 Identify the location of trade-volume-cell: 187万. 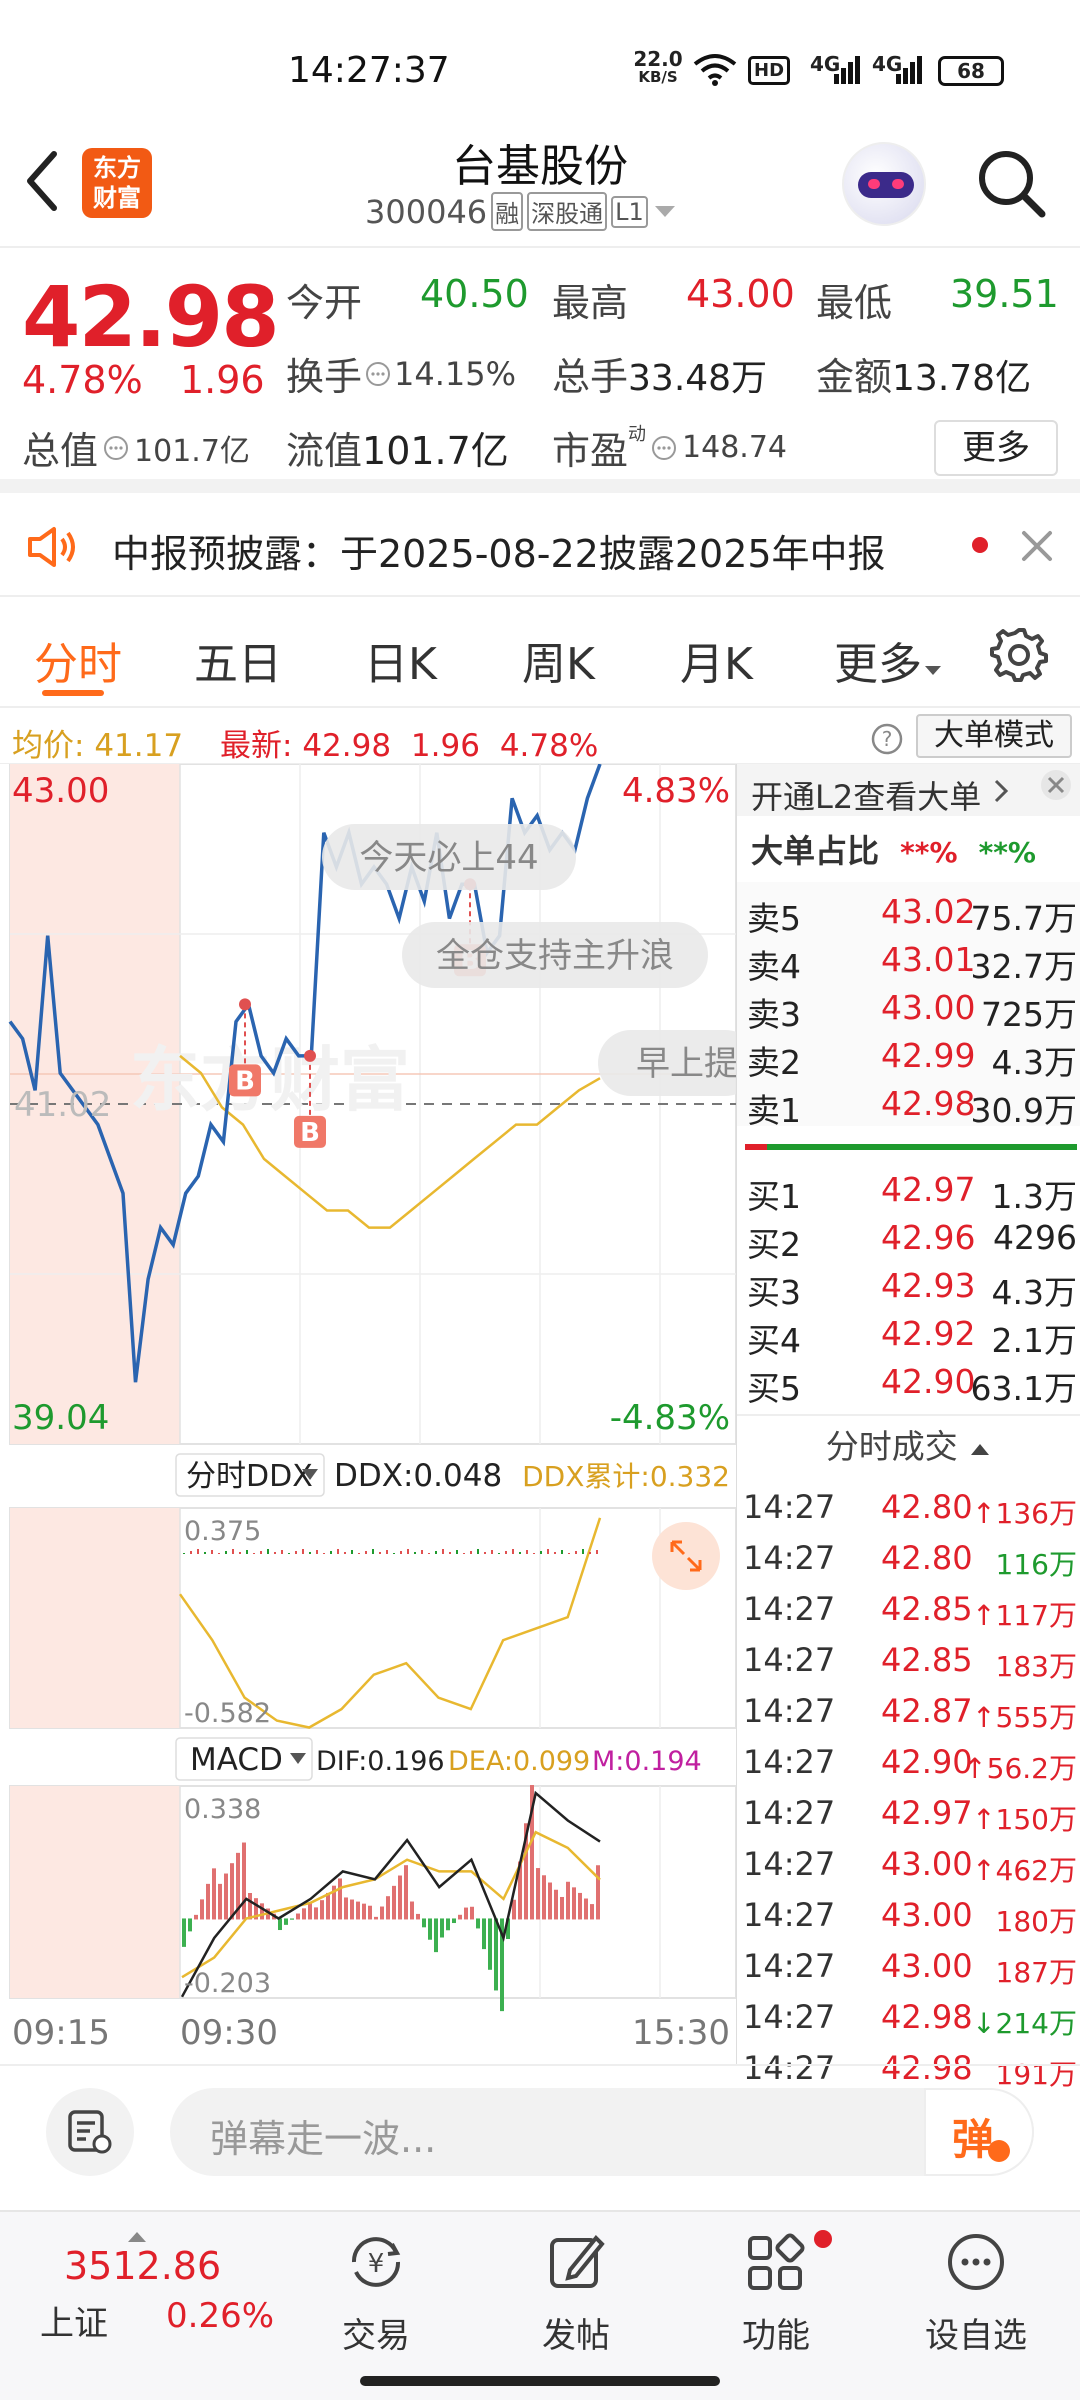
(1036, 1971).